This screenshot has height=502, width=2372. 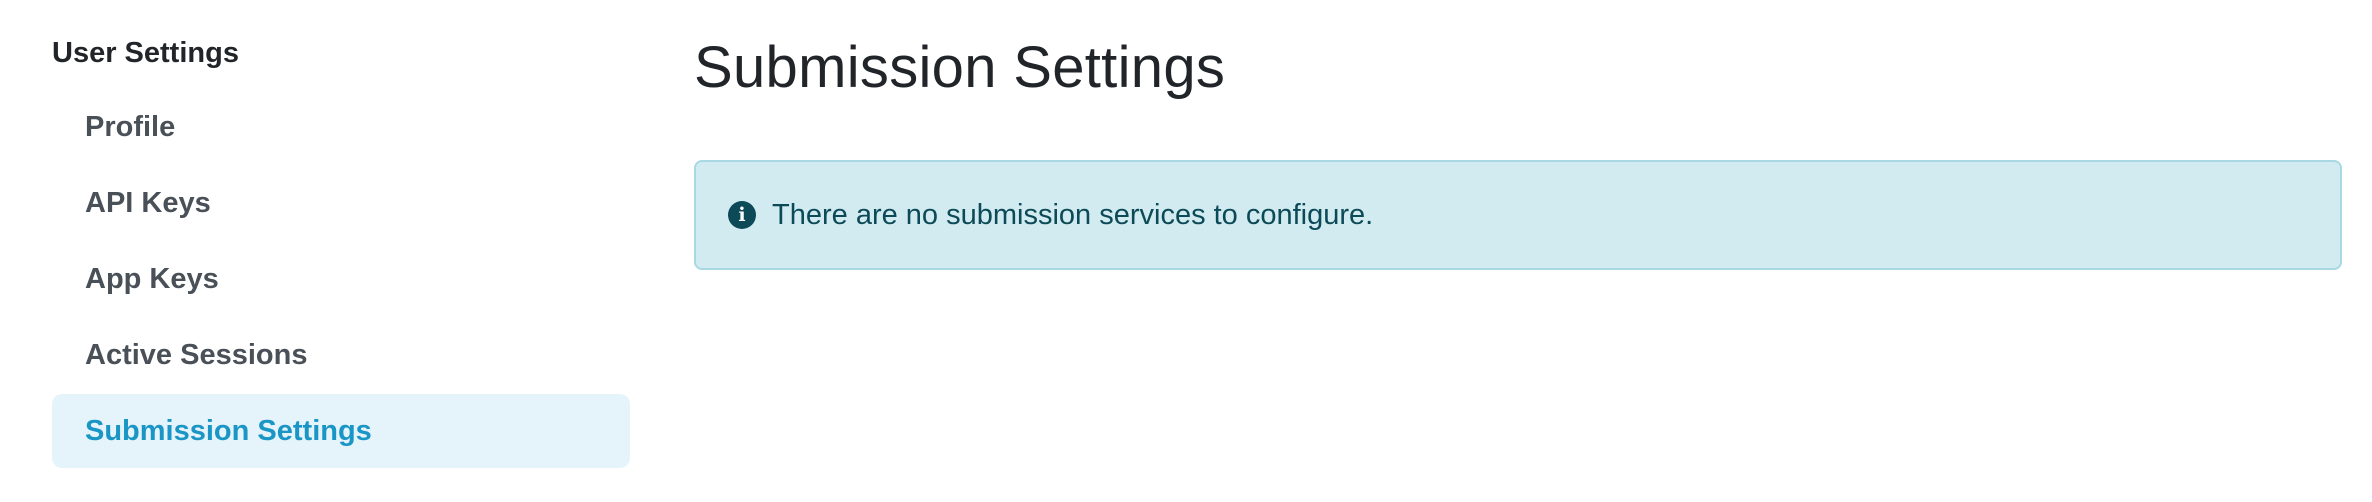 What do you see at coordinates (341, 355) in the screenshot?
I see `sidebar-item-active-sessions: Active Sessions` at bounding box center [341, 355].